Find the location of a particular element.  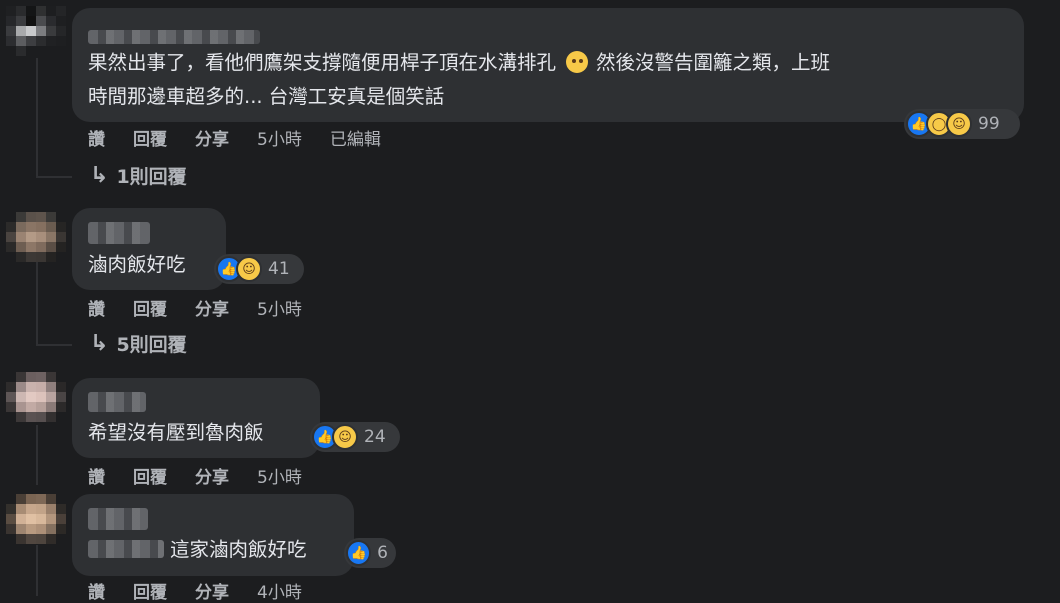

reaction-count: 41 is located at coordinates (279, 269).